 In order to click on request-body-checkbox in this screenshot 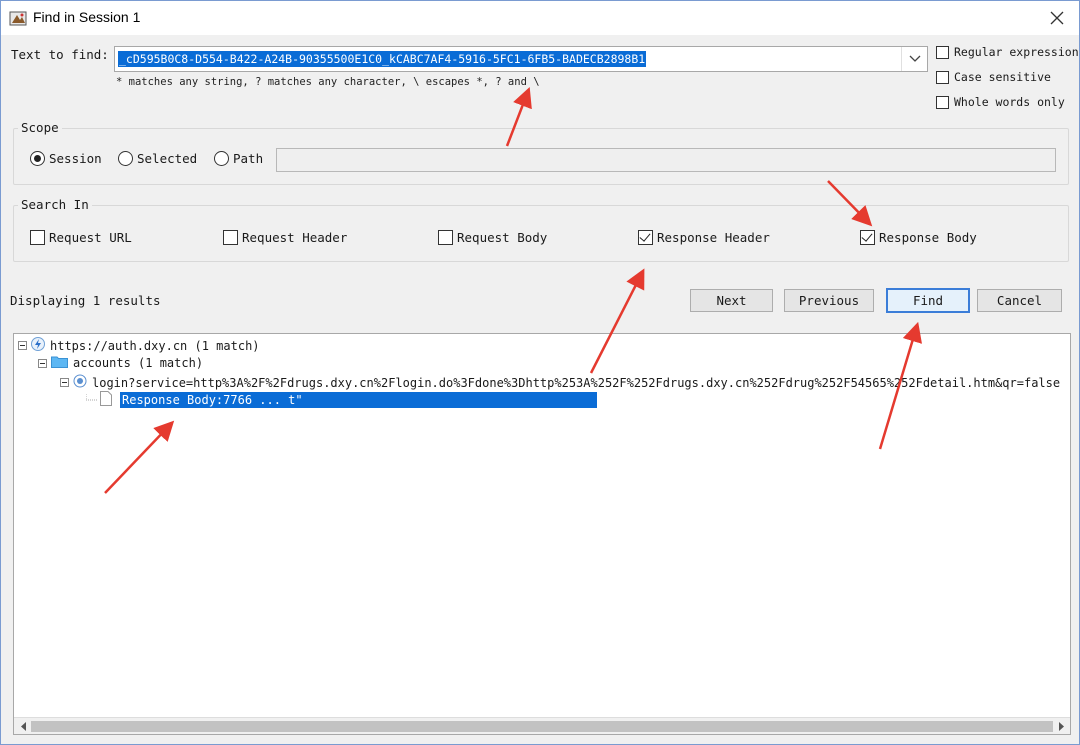, I will do `click(445, 237)`.